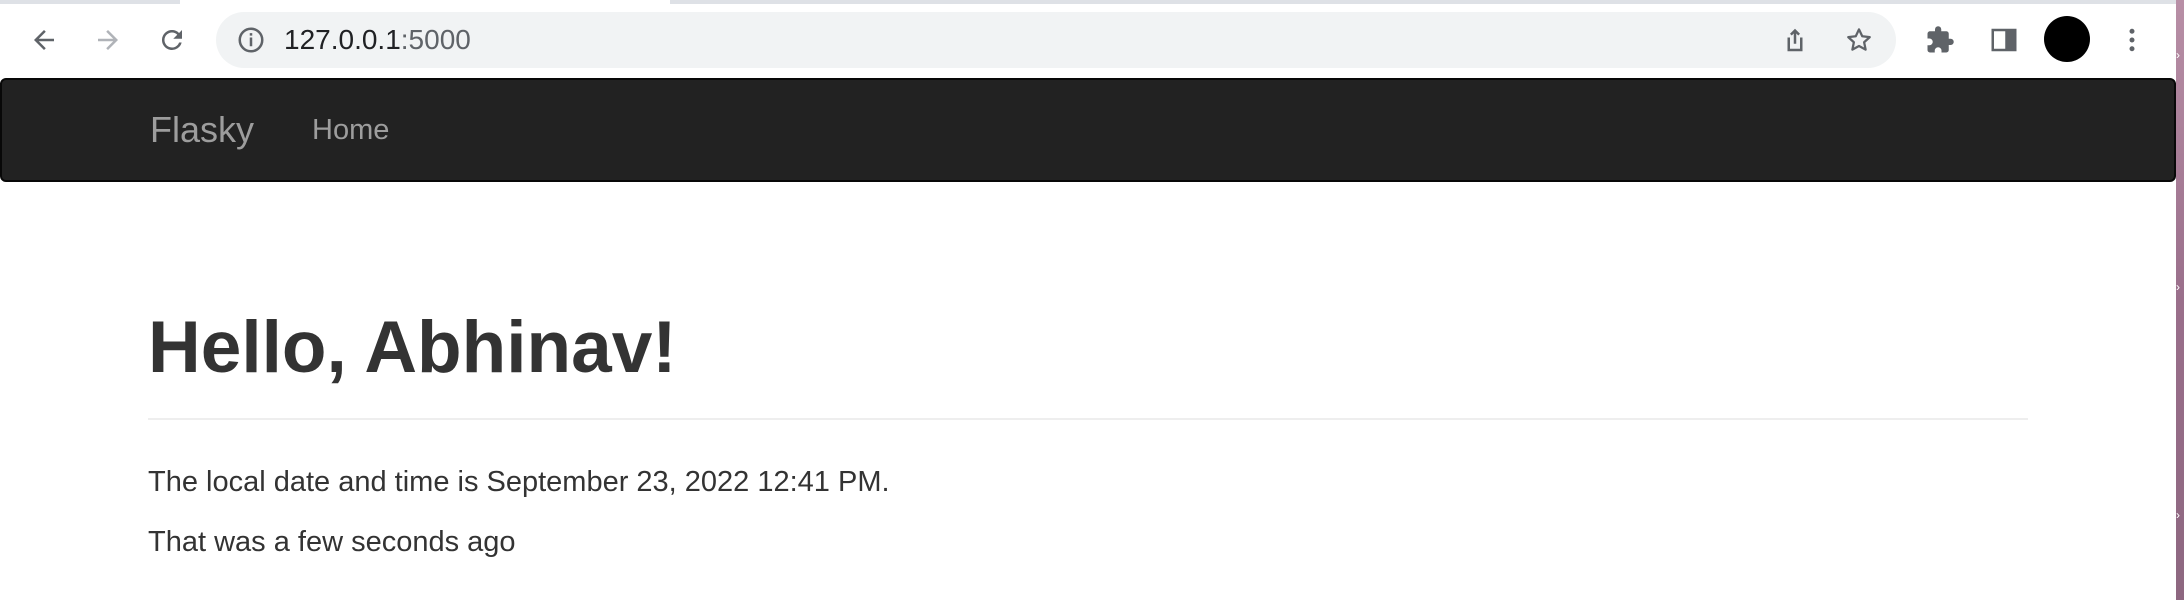 The width and height of the screenshot is (2184, 600). What do you see at coordinates (1795, 40) in the screenshot?
I see `share-icon` at bounding box center [1795, 40].